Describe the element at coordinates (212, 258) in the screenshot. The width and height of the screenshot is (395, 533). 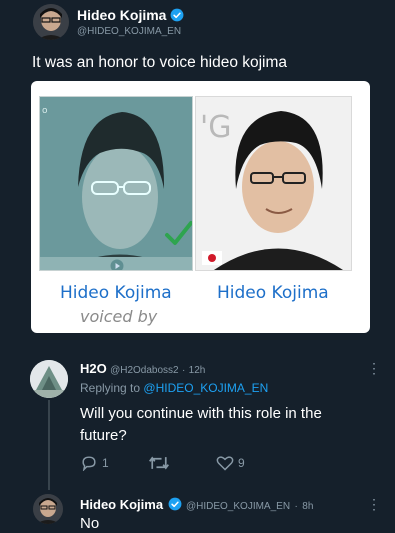
I see `japan-flag-icon` at that location.